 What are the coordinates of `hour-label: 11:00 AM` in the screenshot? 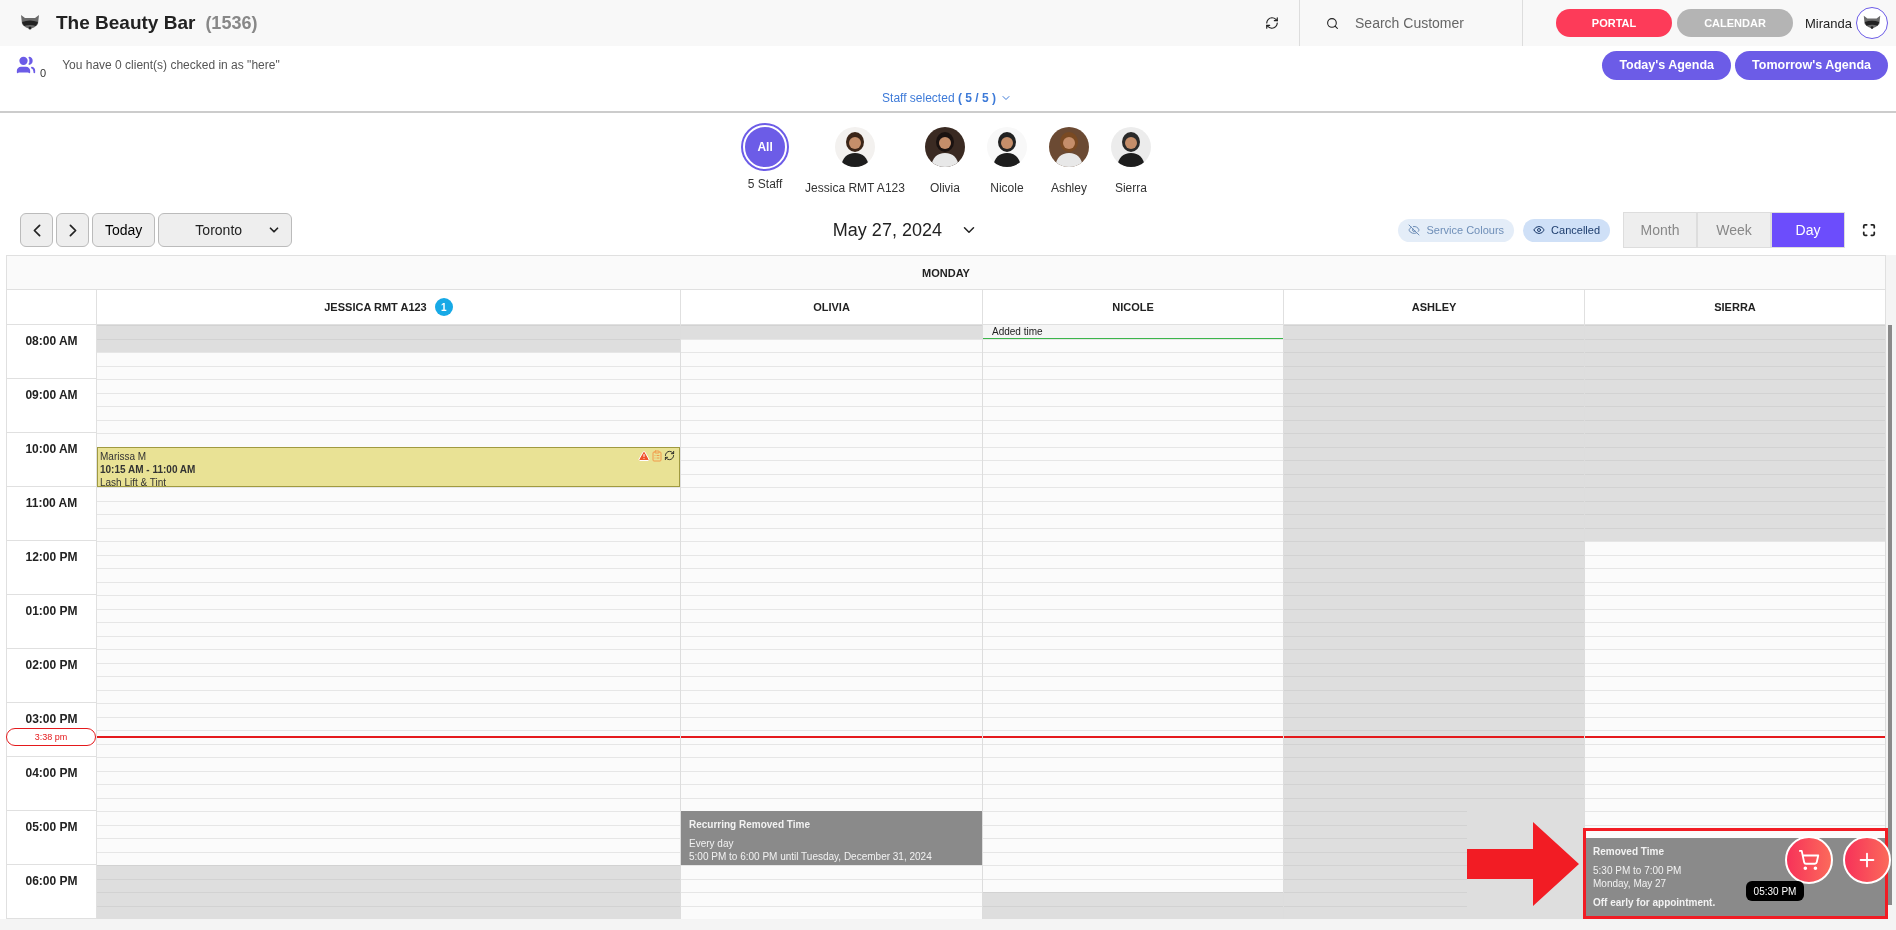 It's located at (52, 514).